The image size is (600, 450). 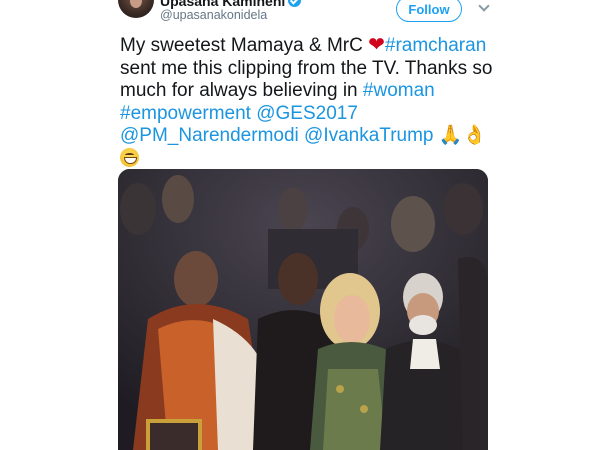 I want to click on tweet-line-1: My sweetest Mamaya & MrC ❤#ramcharan, so click(x=303, y=45).